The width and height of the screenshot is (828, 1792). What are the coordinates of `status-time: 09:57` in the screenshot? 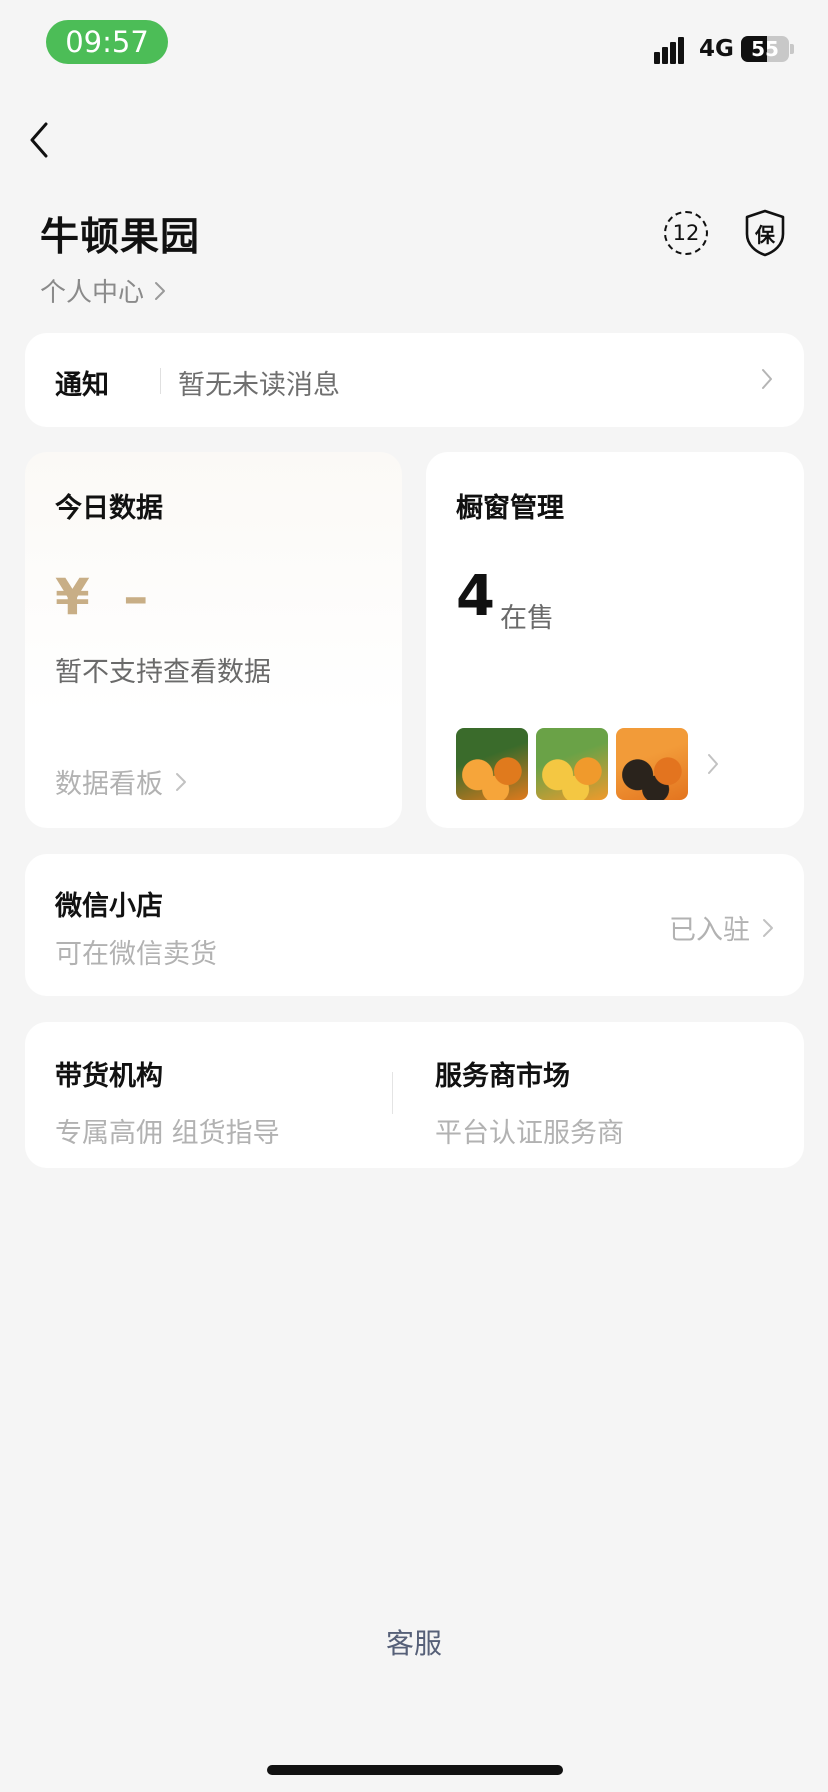 It's located at (107, 42).